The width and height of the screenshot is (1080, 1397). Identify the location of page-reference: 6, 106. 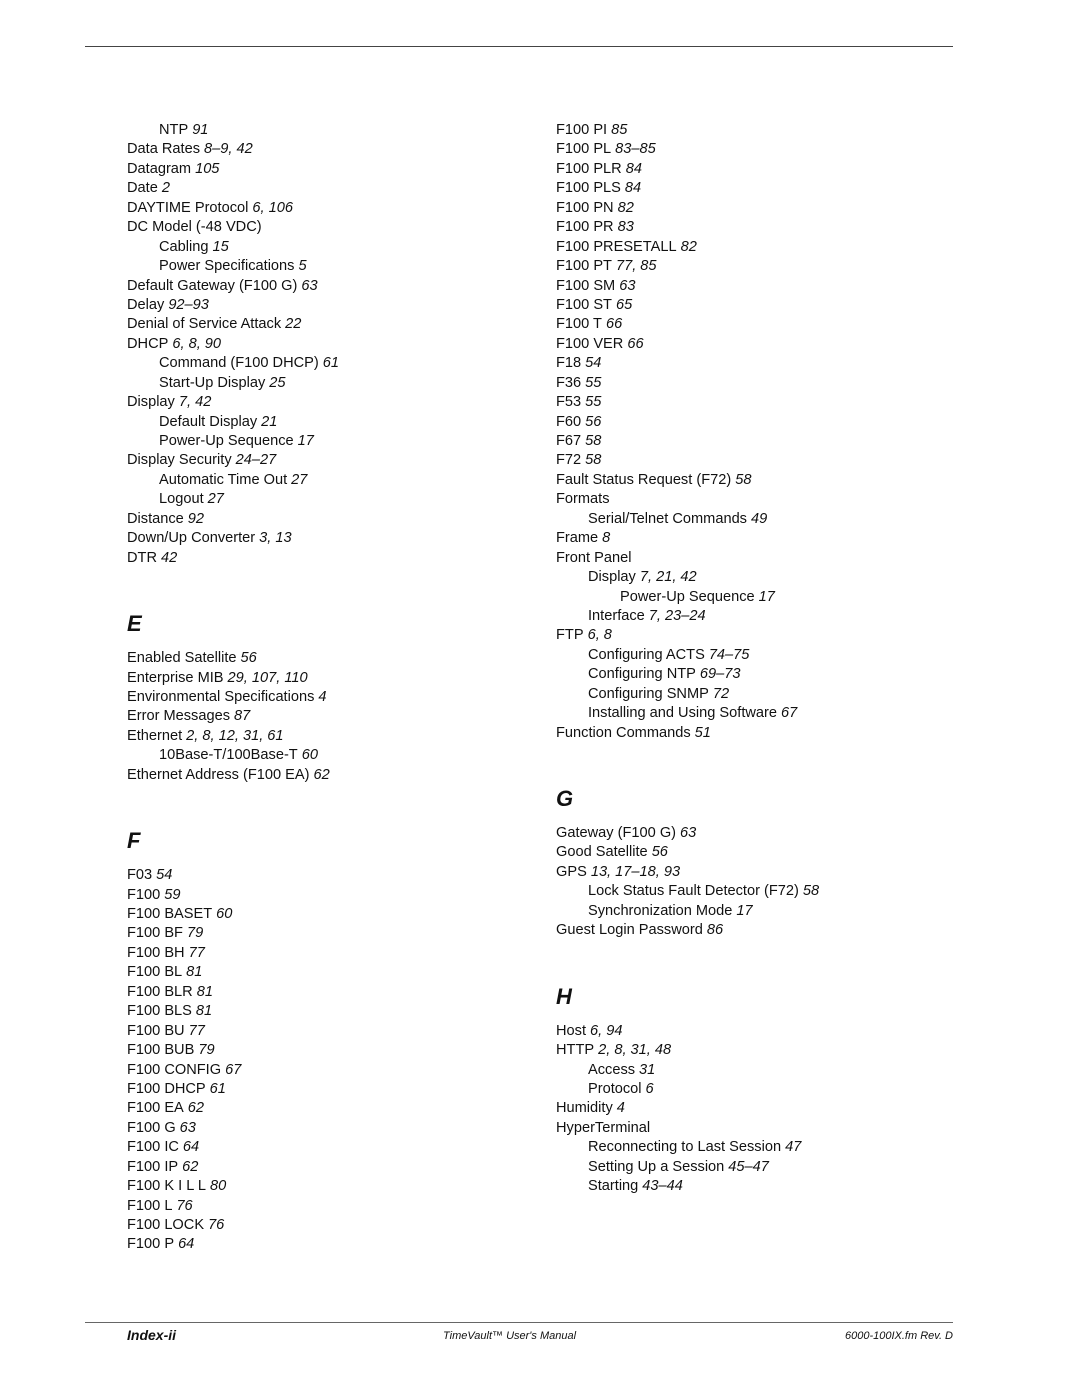
(272, 208).